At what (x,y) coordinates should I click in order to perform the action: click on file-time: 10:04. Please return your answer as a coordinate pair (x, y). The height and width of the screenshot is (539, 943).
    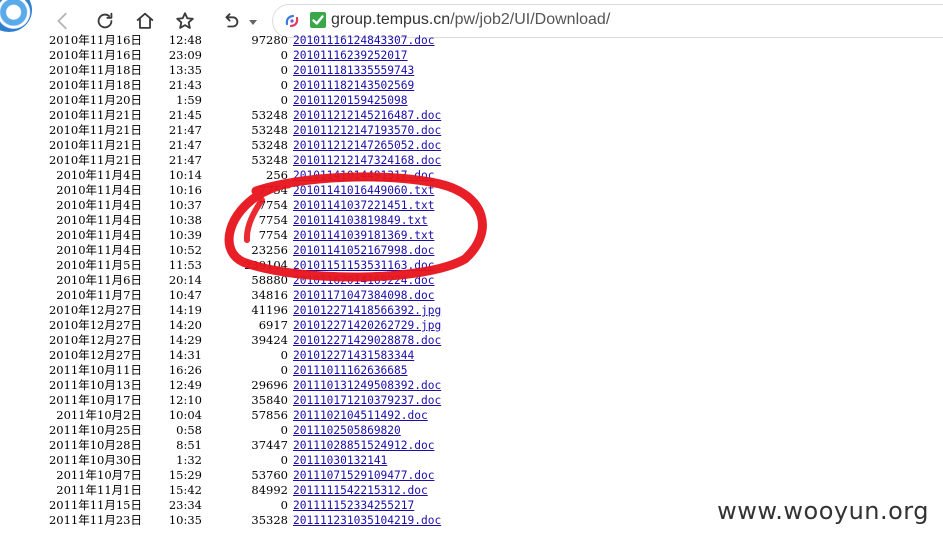
    Looking at the image, I should click on (185, 415).